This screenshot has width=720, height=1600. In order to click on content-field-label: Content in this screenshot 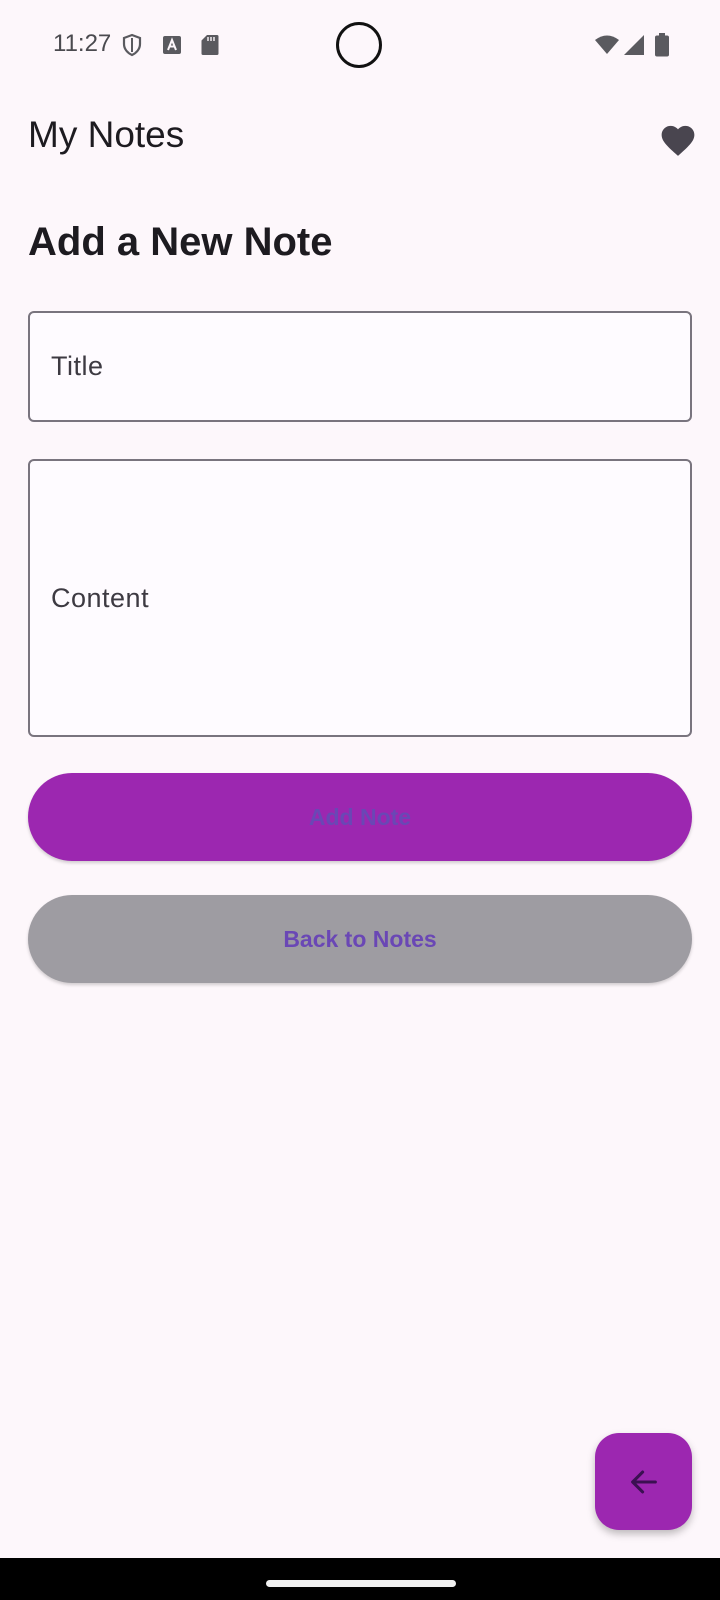, I will do `click(100, 597)`.